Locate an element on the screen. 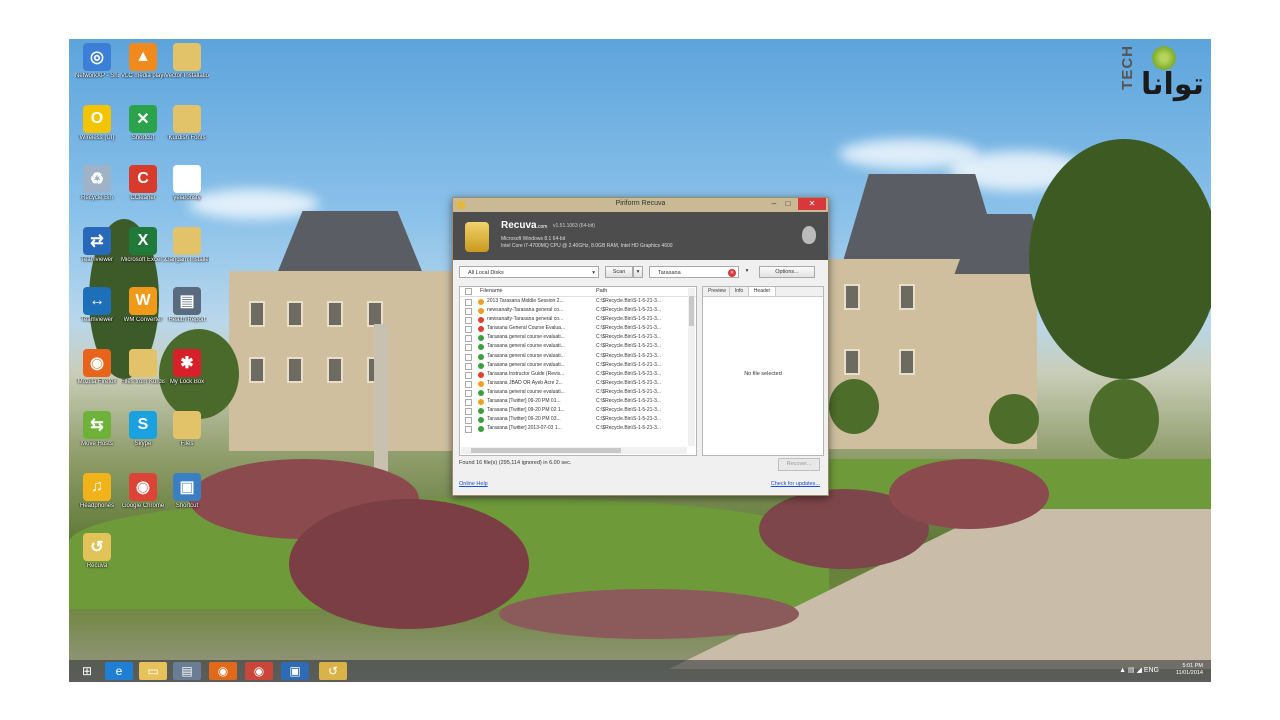  desktop-icon: ♫ Headphones is located at coordinates (97, 491).